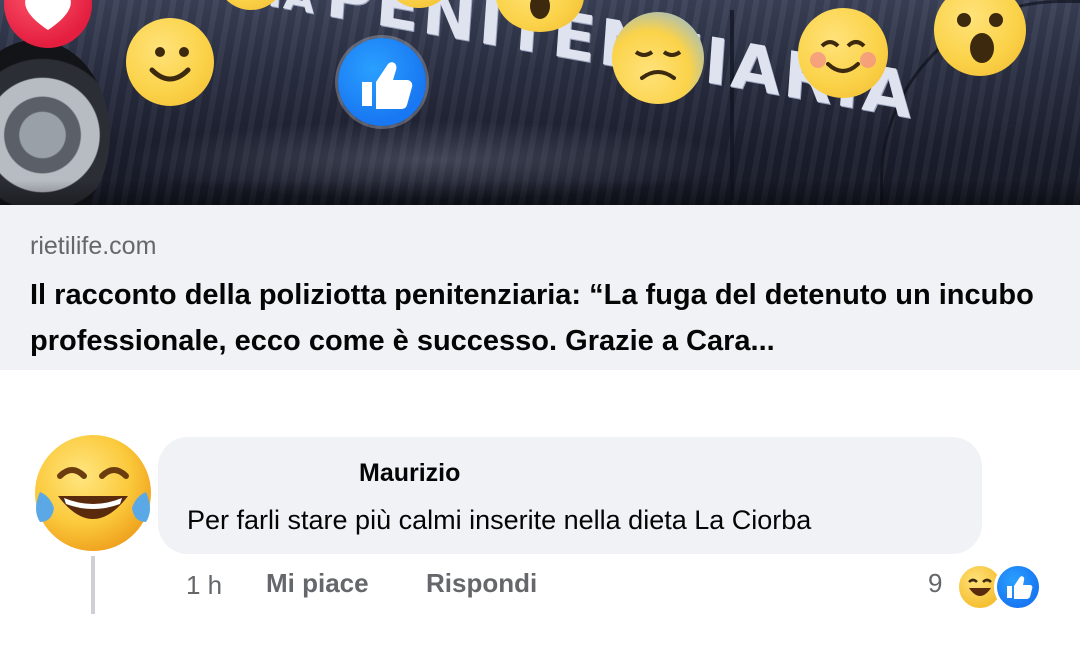 The height and width of the screenshot is (660, 1080). I want to click on reaction-count: 9, so click(935, 583).